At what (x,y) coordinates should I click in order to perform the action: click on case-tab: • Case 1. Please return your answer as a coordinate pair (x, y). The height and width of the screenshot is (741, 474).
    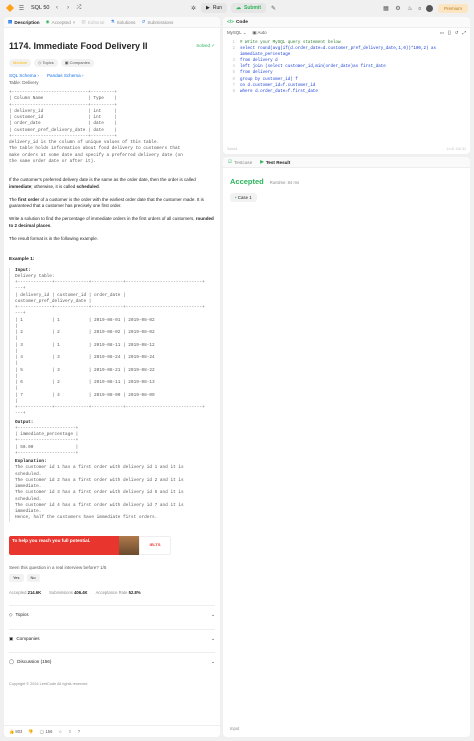
    Looking at the image, I should click on (243, 197).